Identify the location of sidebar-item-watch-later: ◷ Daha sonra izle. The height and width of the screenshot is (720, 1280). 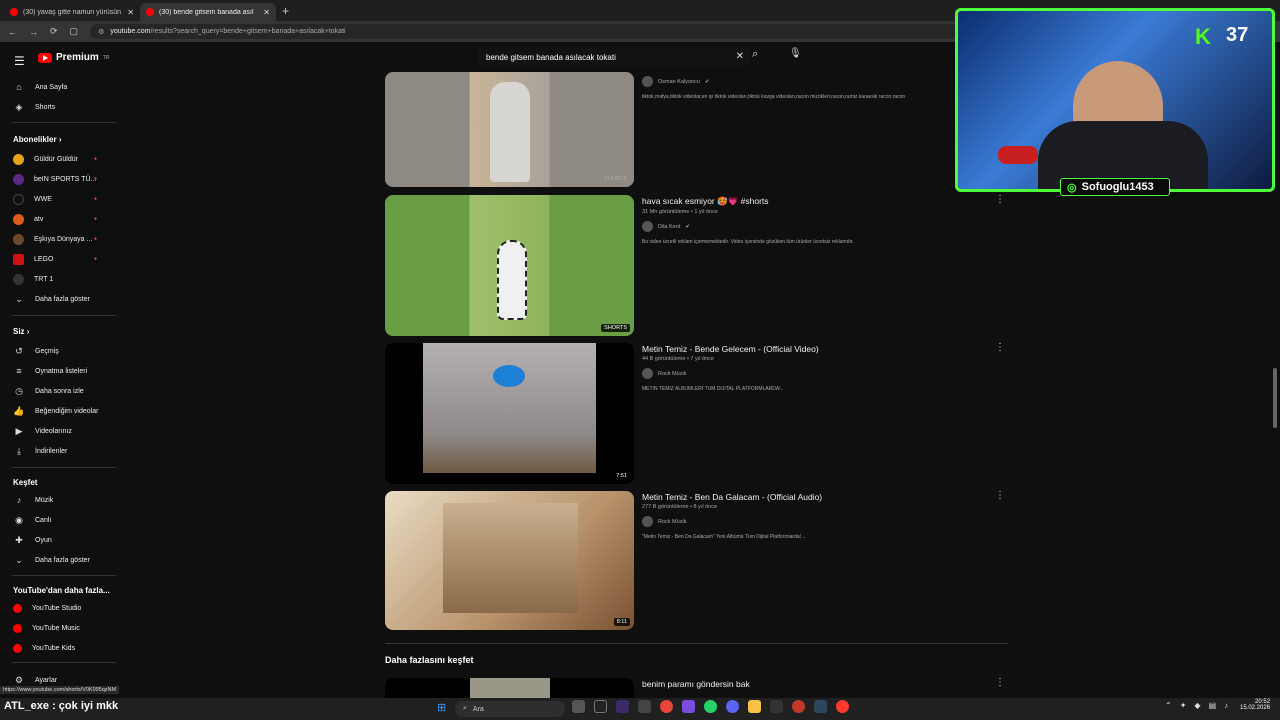
(60, 391).